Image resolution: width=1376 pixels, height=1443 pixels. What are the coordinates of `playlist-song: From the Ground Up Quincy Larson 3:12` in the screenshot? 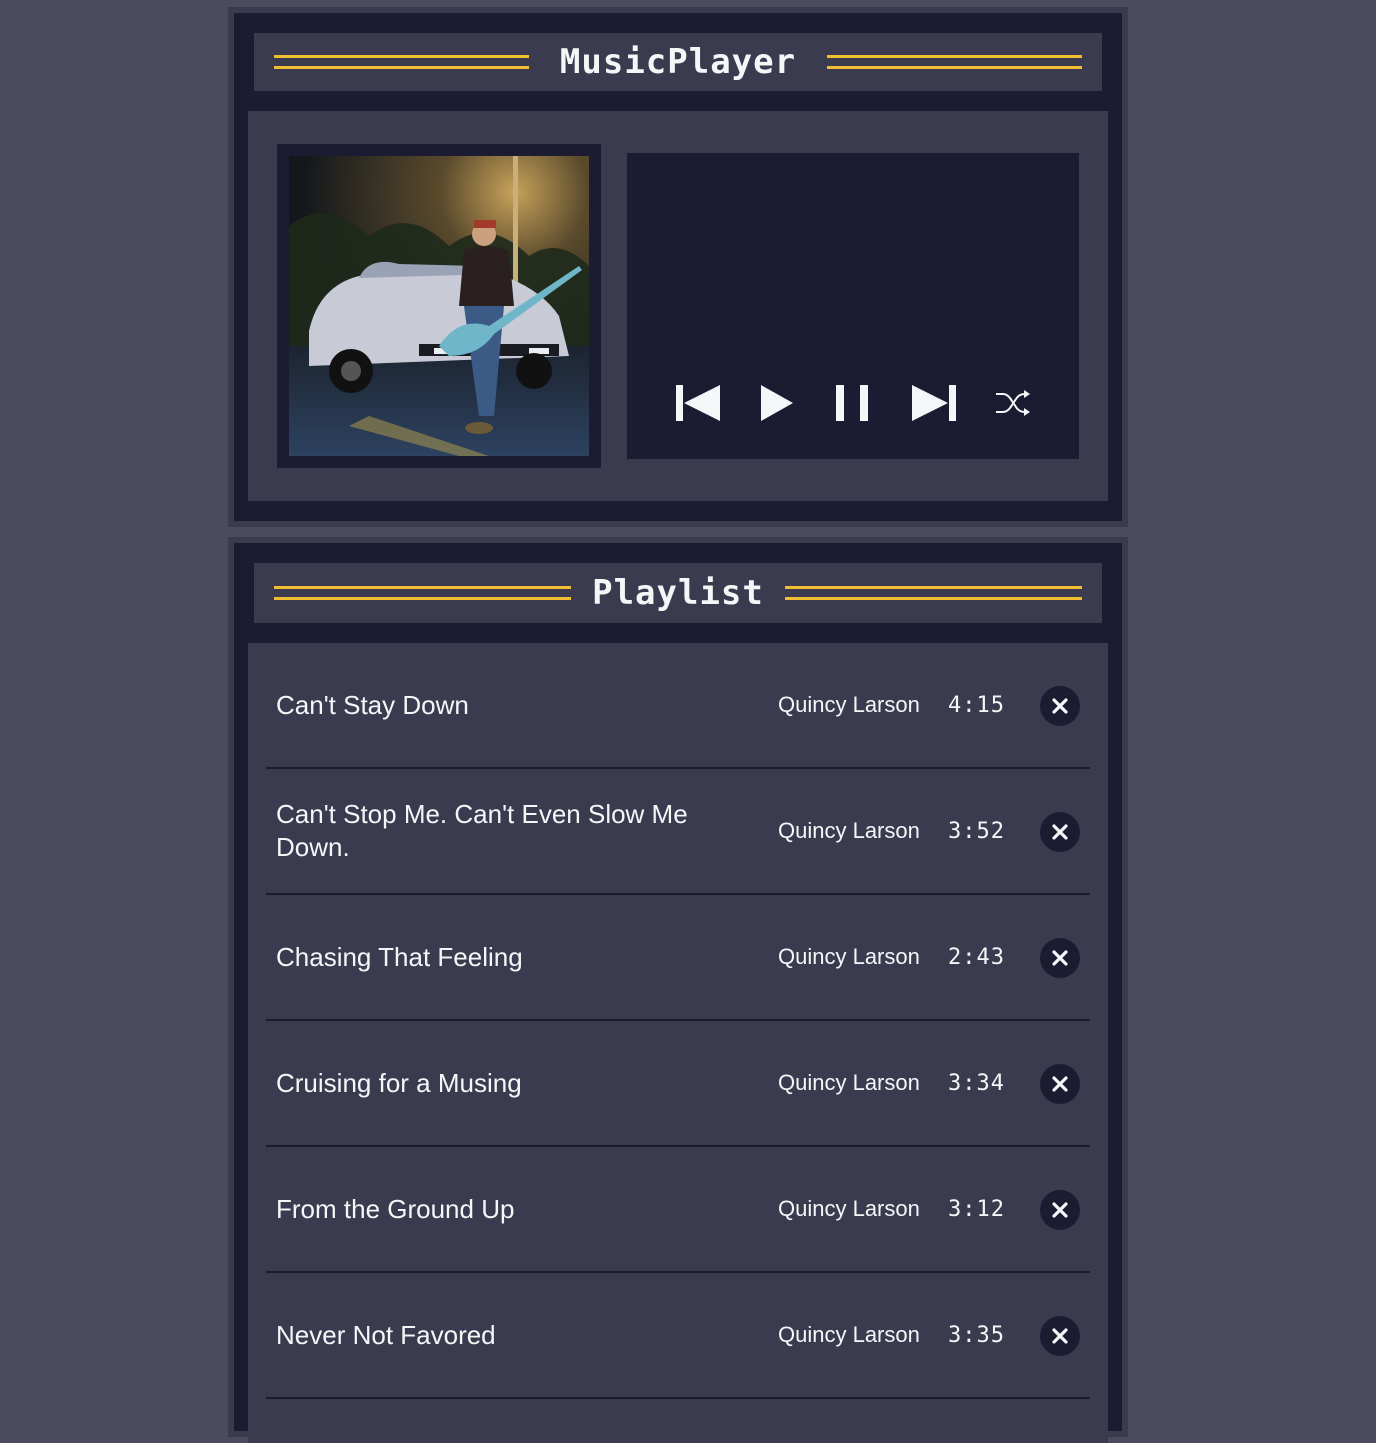 It's located at (678, 1210).